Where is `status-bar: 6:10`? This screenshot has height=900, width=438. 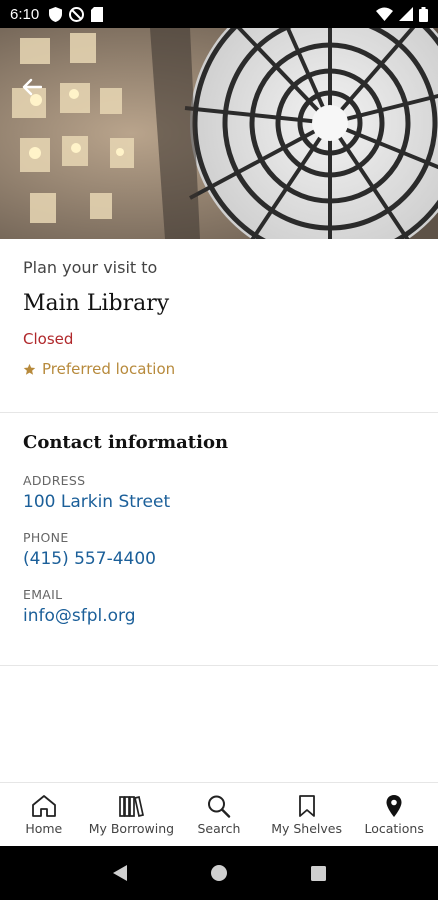
status-bar: 6:10 is located at coordinates (219, 14).